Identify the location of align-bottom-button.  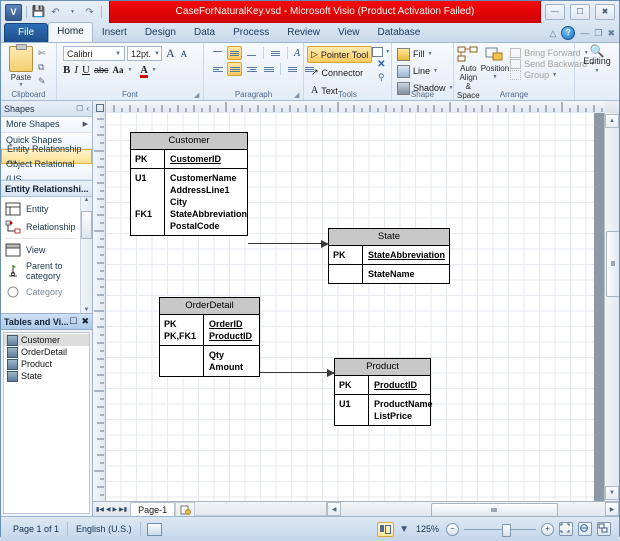
(251, 53).